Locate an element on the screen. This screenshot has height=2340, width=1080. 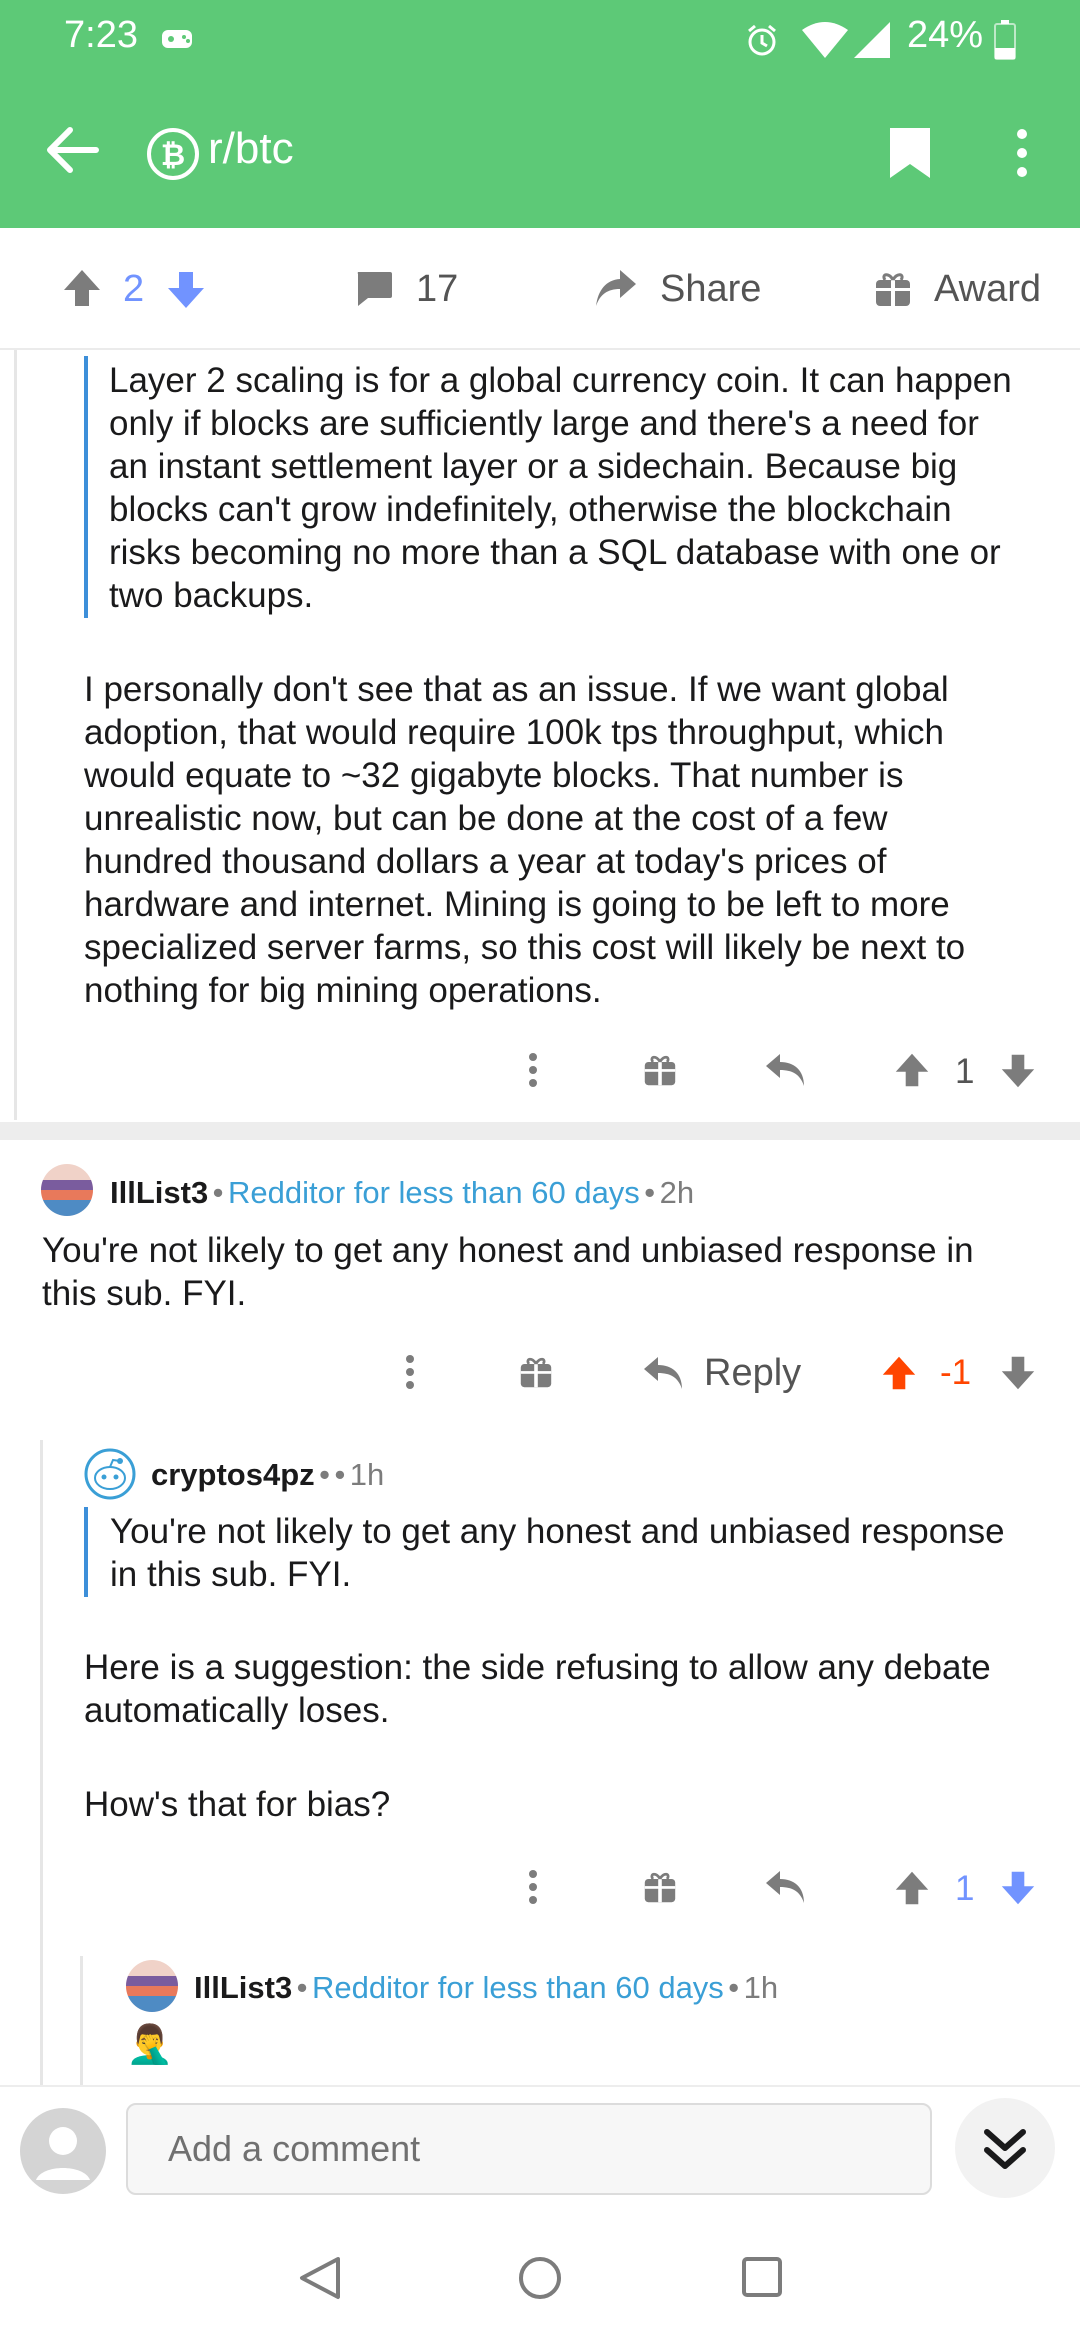
double-chevron-down-icon is located at coordinates (1005, 2149).